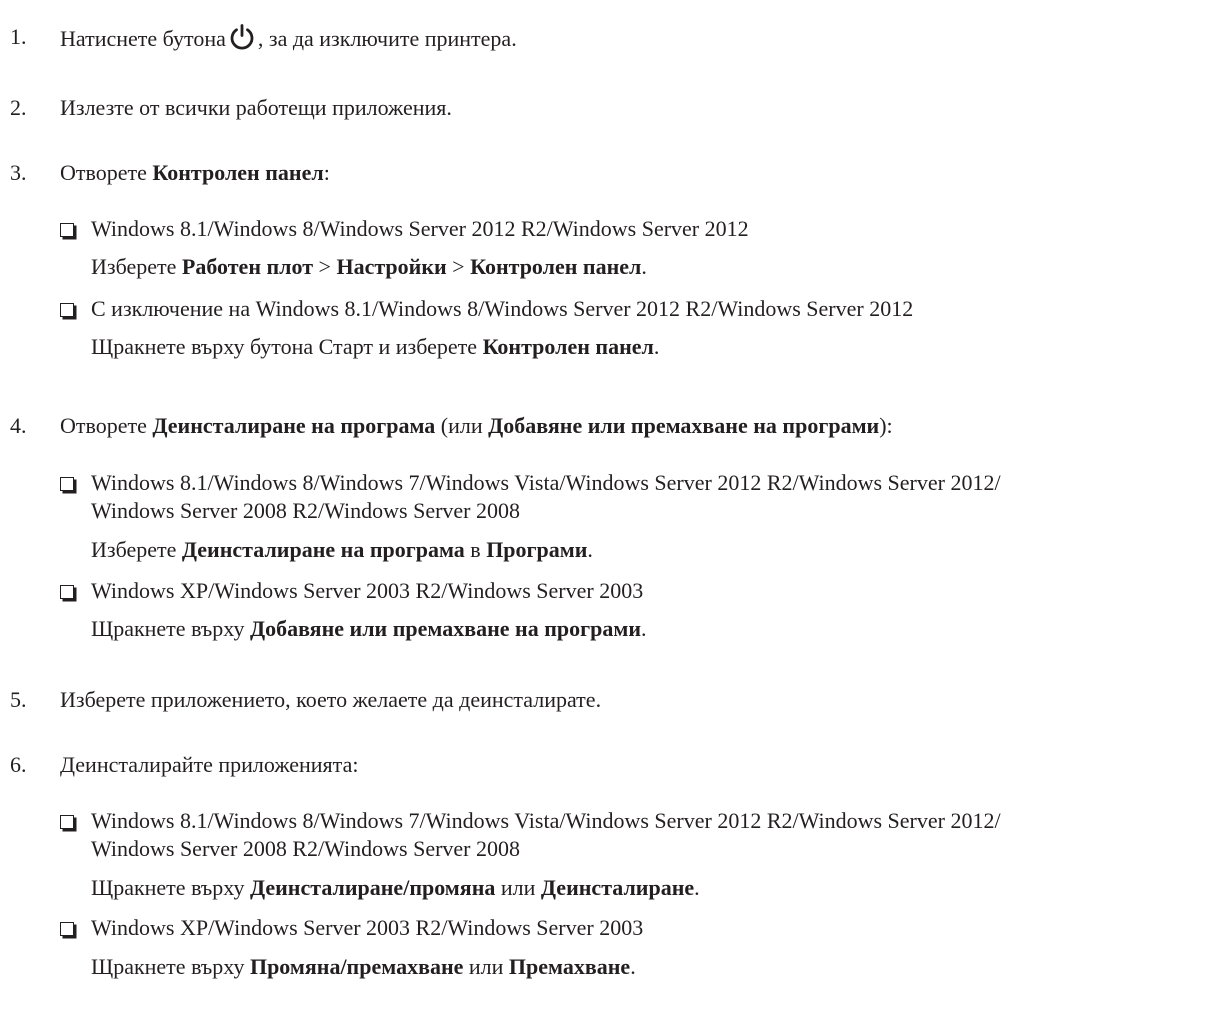 The width and height of the screenshot is (1229, 1012). What do you see at coordinates (18, 425) in the screenshot?
I see `step-number: 4.` at bounding box center [18, 425].